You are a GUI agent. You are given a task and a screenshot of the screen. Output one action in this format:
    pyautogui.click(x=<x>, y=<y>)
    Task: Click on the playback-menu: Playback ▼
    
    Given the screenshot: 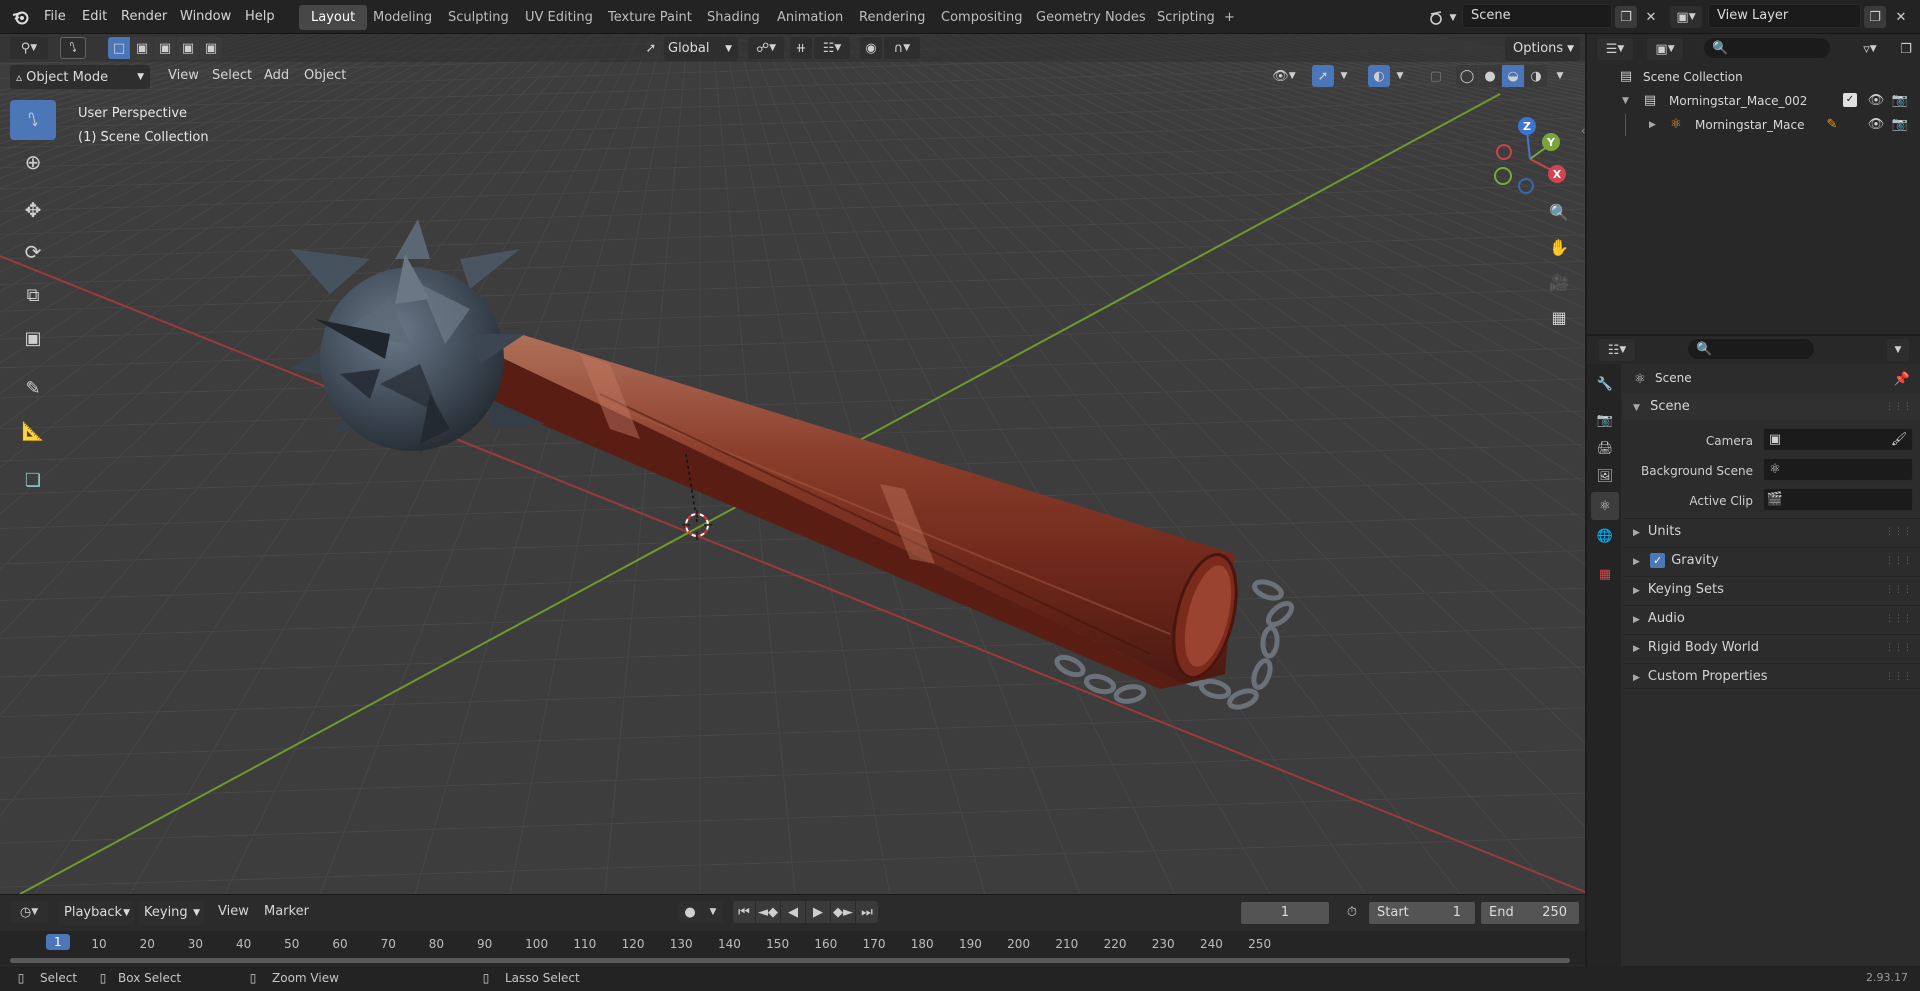 What is the action you would take?
    pyautogui.click(x=96, y=913)
    